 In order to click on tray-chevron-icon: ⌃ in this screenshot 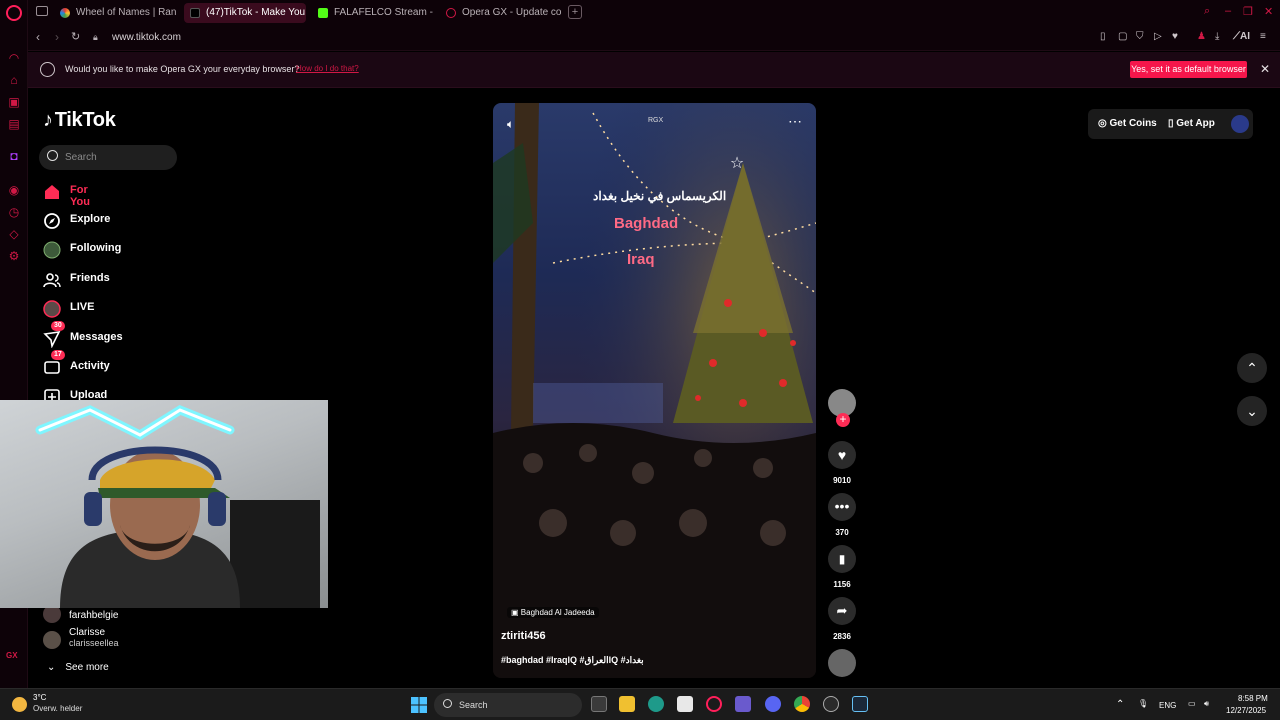, I will do `click(1120, 704)`.